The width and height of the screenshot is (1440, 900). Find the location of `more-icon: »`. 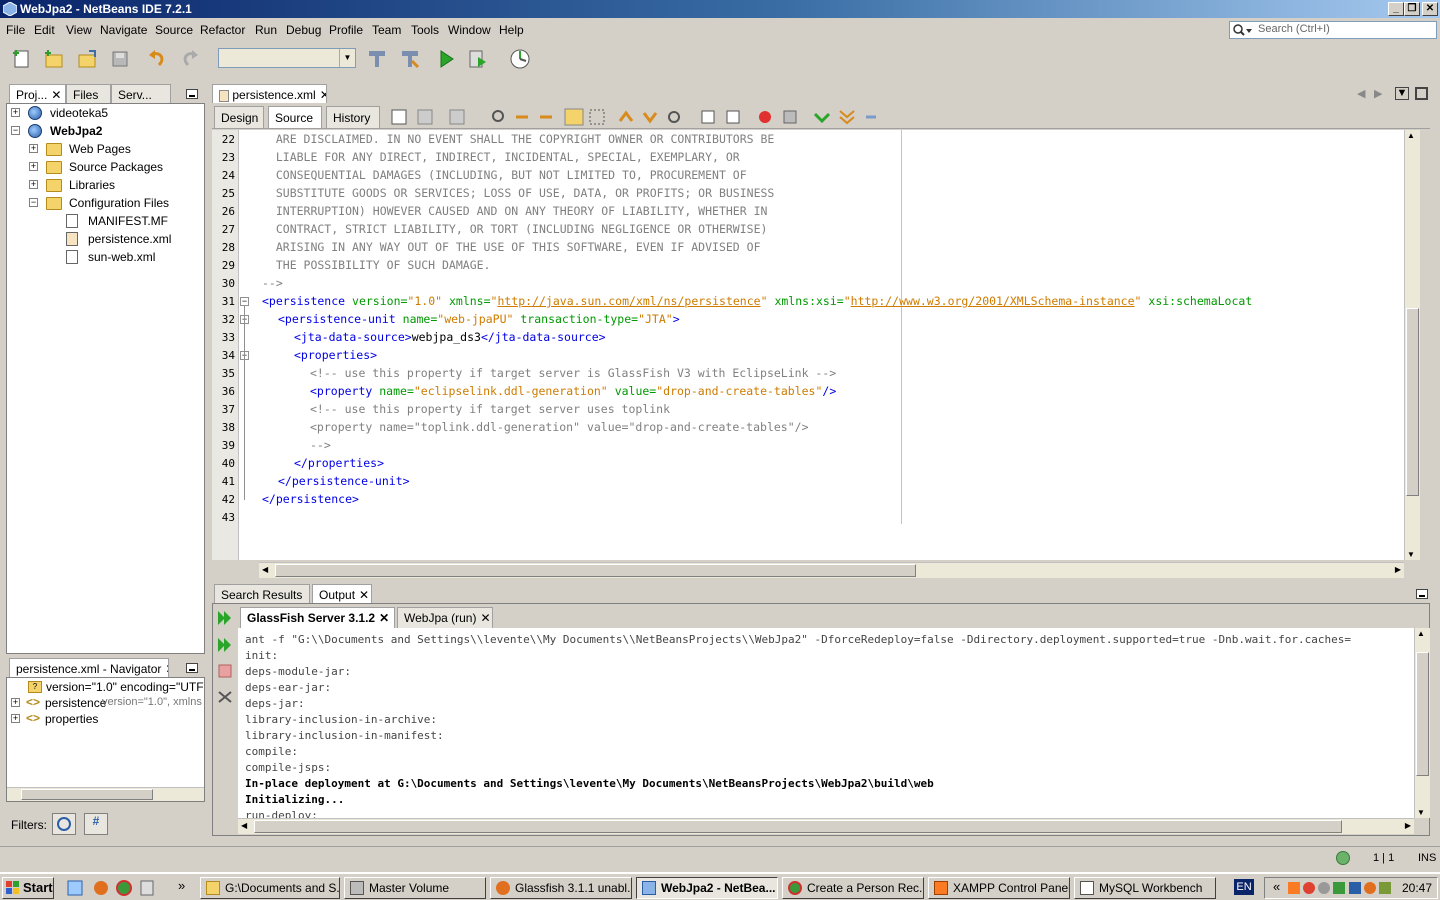

more-icon: » is located at coordinates (181, 885).